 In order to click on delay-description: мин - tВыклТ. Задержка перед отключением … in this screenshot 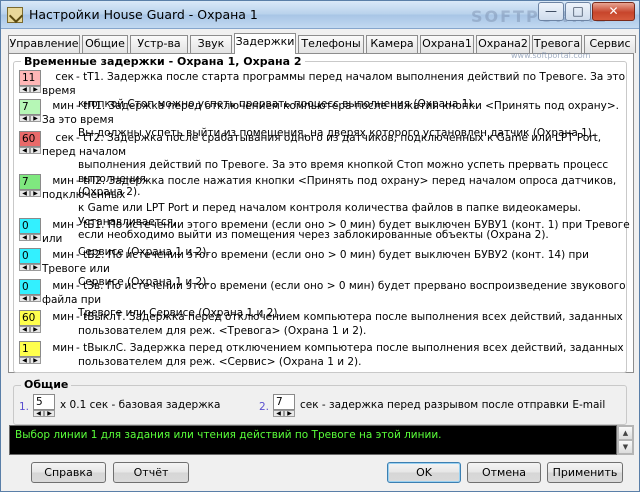, I will do `click(336, 324)`.